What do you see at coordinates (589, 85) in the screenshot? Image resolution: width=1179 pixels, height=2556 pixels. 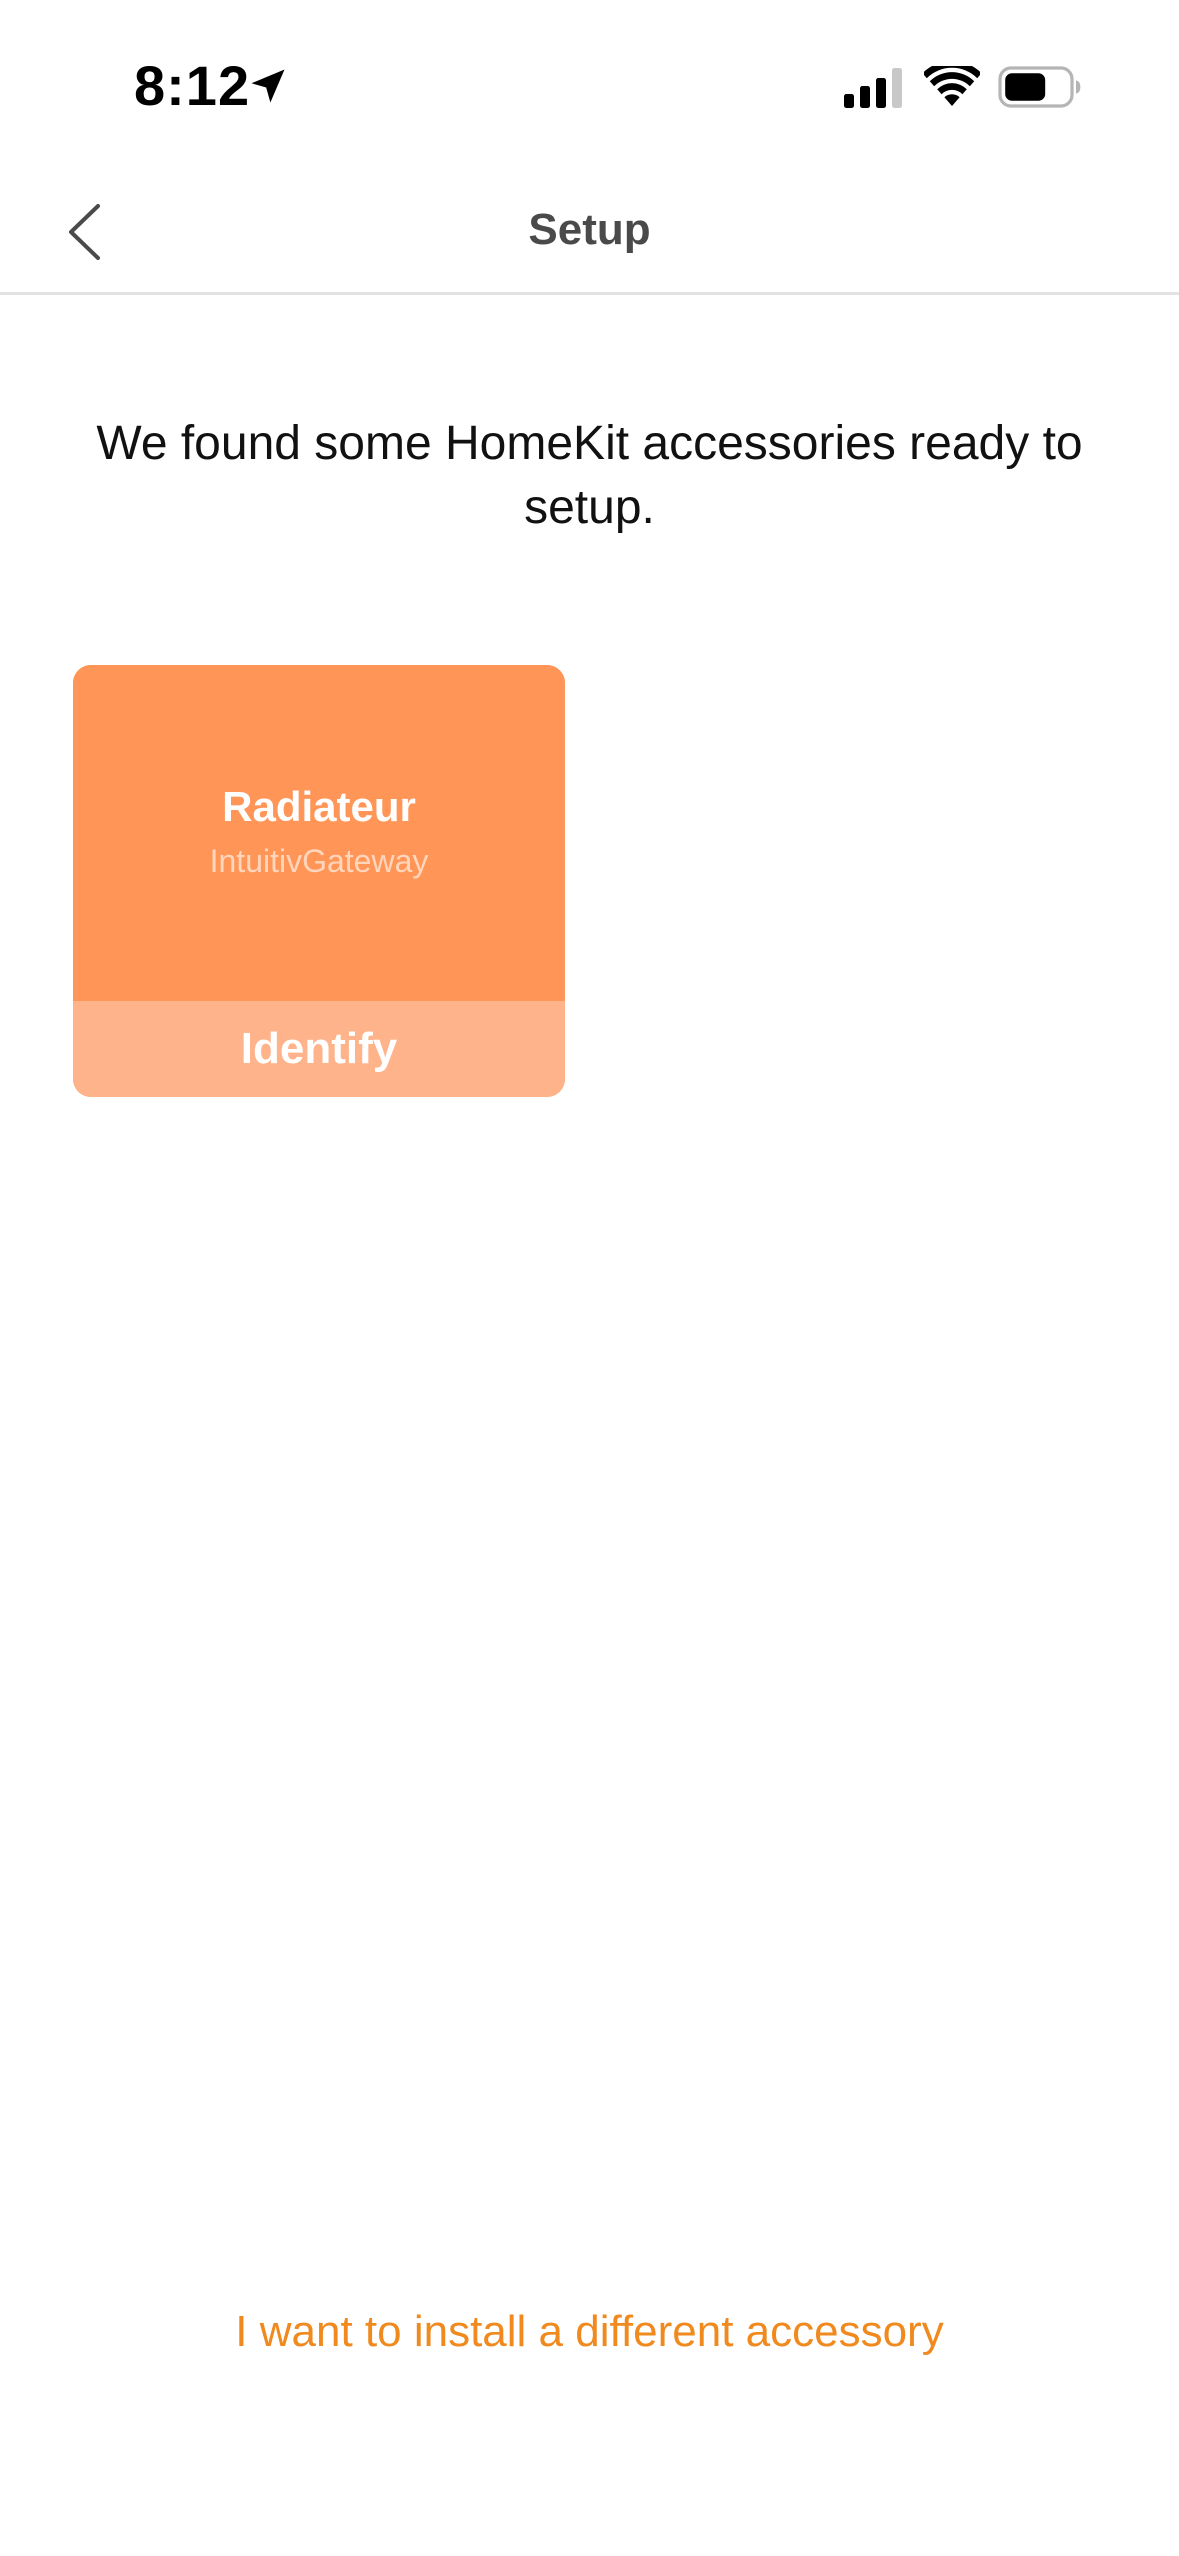 I see `status-bar: 8:12` at bounding box center [589, 85].